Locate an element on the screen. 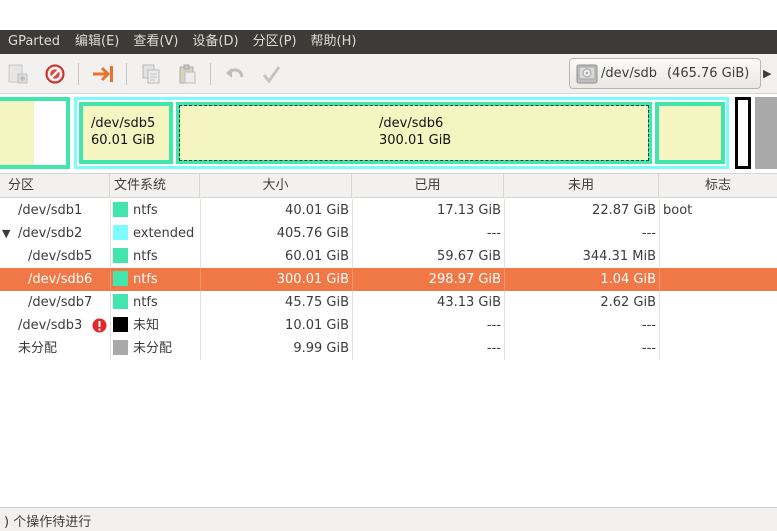  new-partition-button is located at coordinates (17, 74).